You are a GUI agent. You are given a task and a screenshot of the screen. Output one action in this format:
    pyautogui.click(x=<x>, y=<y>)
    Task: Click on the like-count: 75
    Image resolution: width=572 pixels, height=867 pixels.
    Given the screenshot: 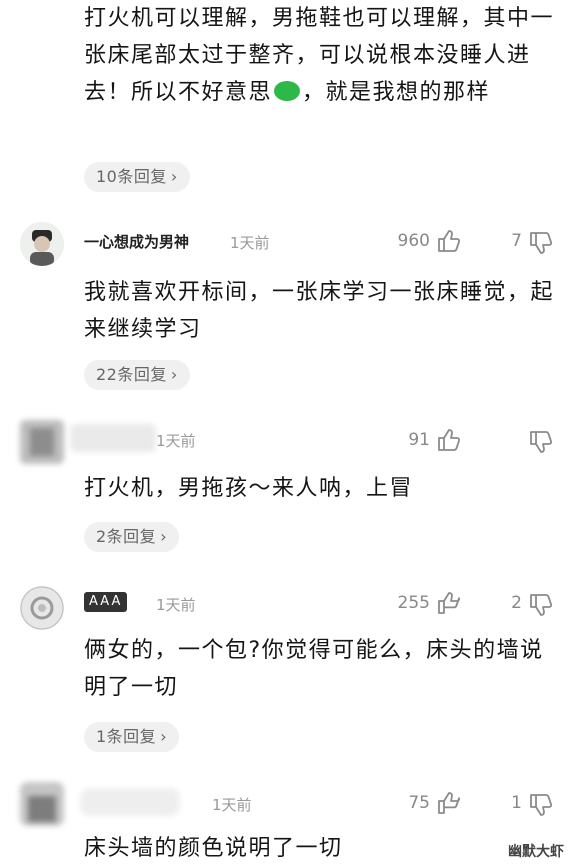 What is the action you would take?
    pyautogui.click(x=419, y=803)
    